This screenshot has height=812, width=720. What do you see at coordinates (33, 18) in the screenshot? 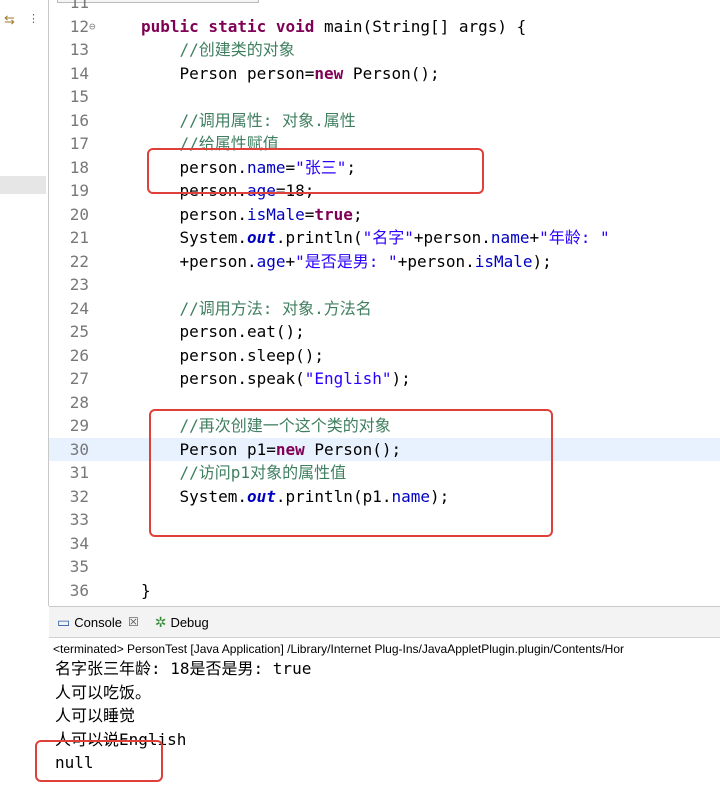
I see `more-icon: ⋮` at bounding box center [33, 18].